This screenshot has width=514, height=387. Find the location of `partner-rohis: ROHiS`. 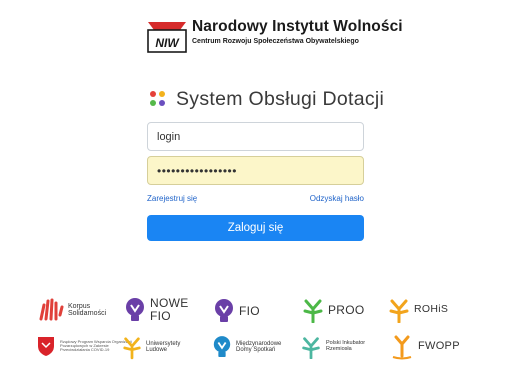

partner-rohis: ROHiS is located at coordinates (418, 310).